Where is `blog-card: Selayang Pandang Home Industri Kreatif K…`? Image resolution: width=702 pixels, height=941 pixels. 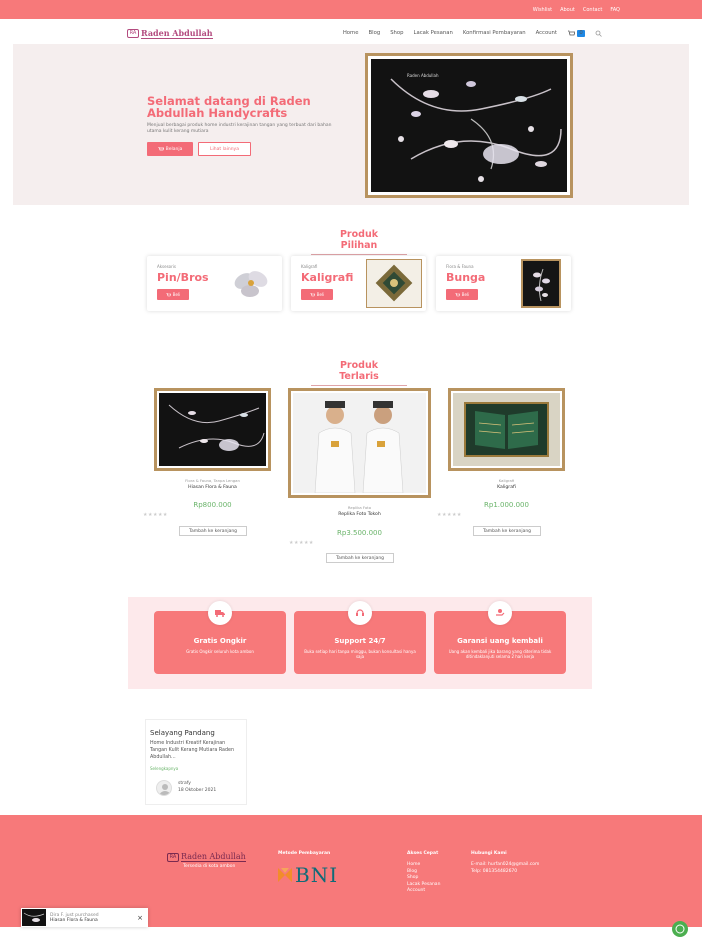 blog-card: Selayang Pandang Home Industri Kreatif K… is located at coordinates (196, 762).